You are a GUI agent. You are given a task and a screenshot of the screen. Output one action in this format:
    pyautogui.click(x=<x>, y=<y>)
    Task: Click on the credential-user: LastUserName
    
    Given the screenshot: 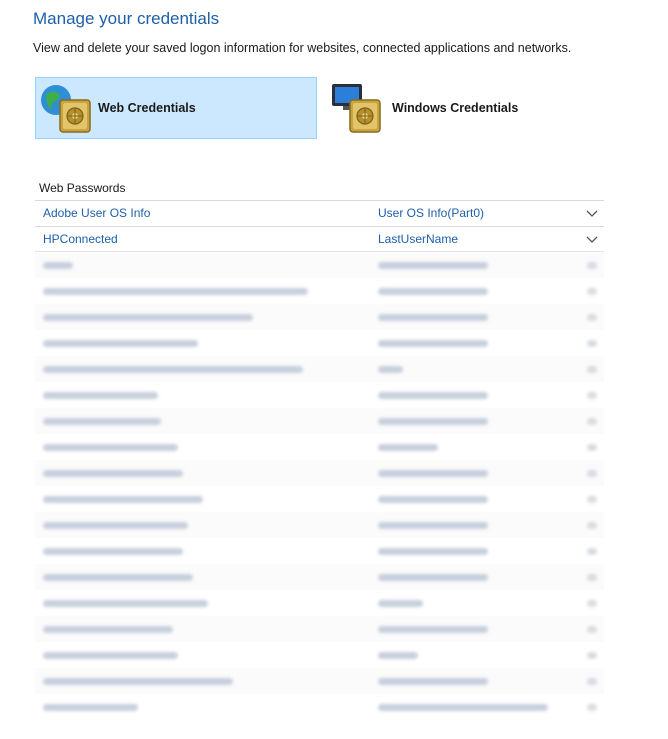 What is the action you would take?
    pyautogui.click(x=418, y=239)
    